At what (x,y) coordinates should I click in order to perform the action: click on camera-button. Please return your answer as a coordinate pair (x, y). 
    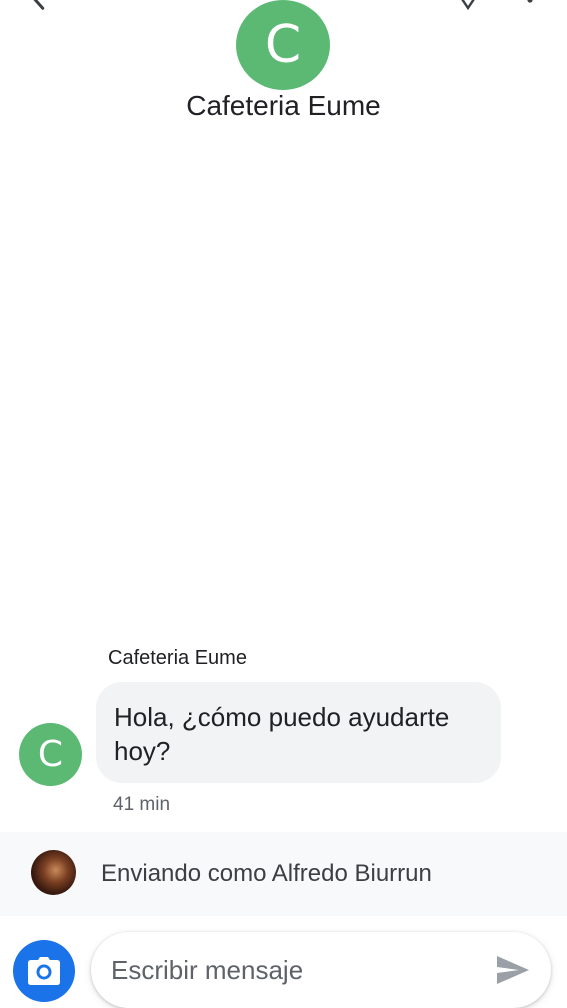
    Looking at the image, I should click on (44, 971).